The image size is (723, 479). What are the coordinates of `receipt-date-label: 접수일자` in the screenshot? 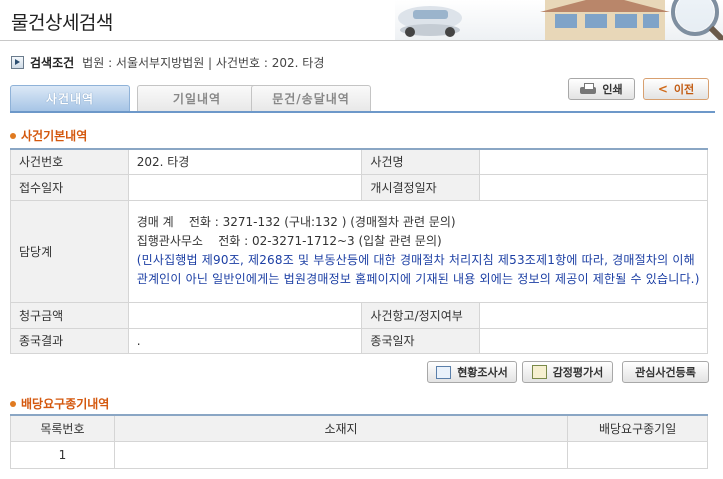 It's located at (69, 187).